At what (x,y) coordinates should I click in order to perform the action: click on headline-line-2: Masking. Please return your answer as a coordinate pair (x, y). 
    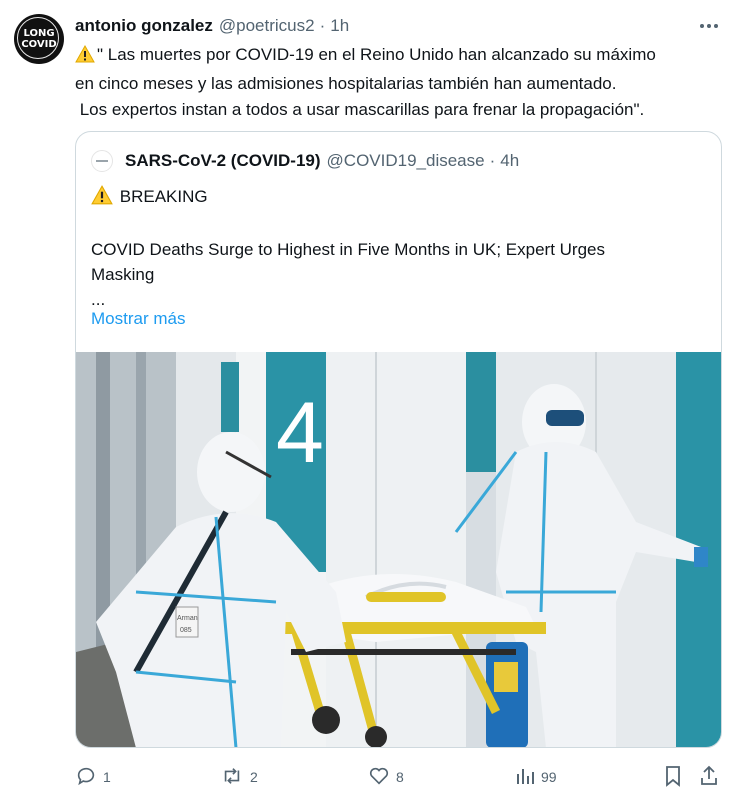
    Looking at the image, I should click on (123, 274).